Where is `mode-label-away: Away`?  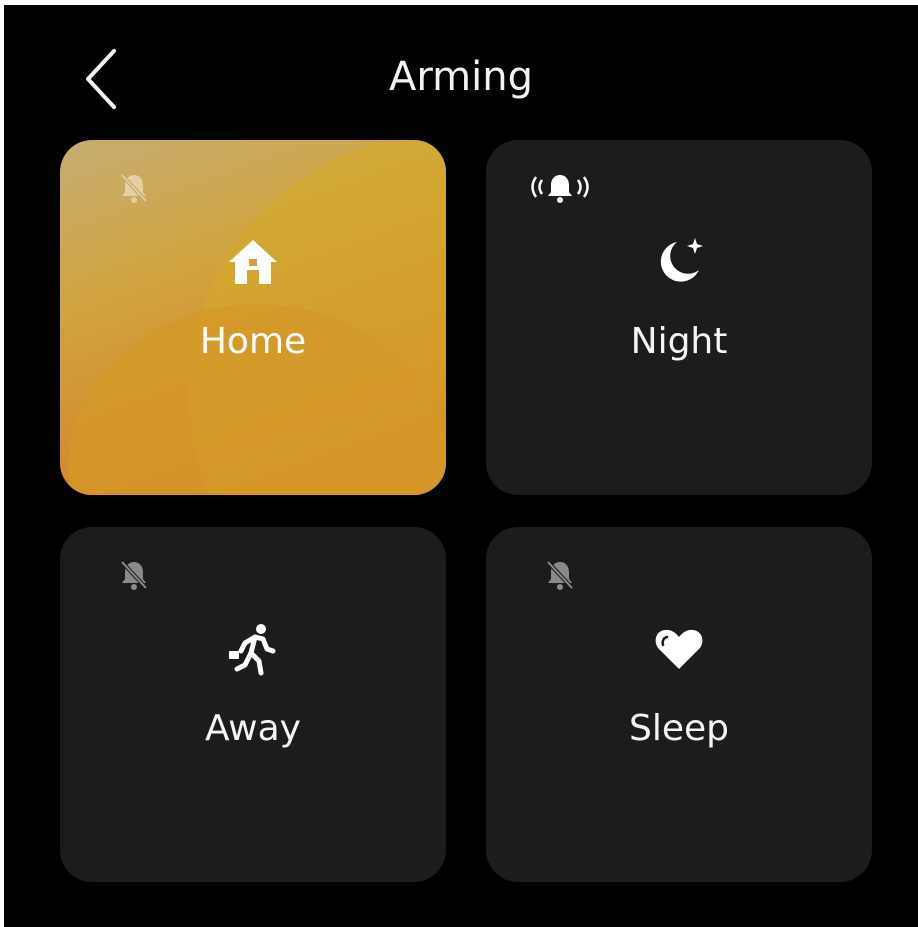
mode-label-away: Away is located at coordinates (253, 728).